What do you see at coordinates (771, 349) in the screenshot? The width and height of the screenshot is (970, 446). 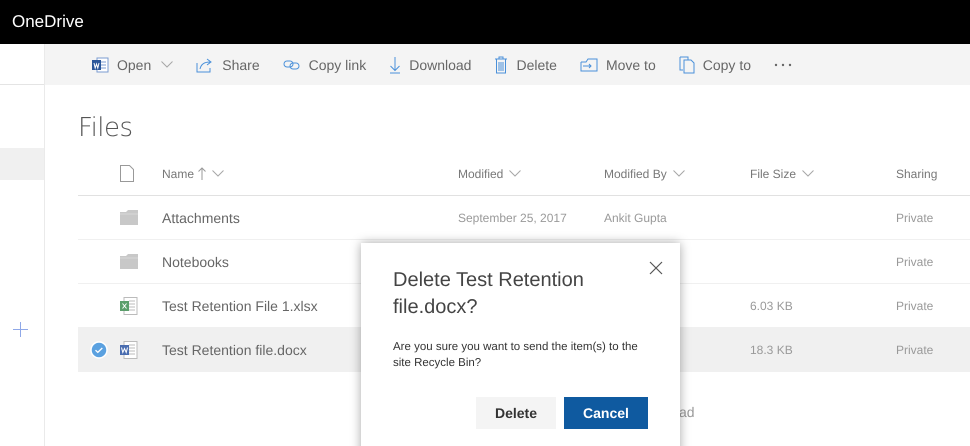 I see `table-cell: 18.3 KB` at bounding box center [771, 349].